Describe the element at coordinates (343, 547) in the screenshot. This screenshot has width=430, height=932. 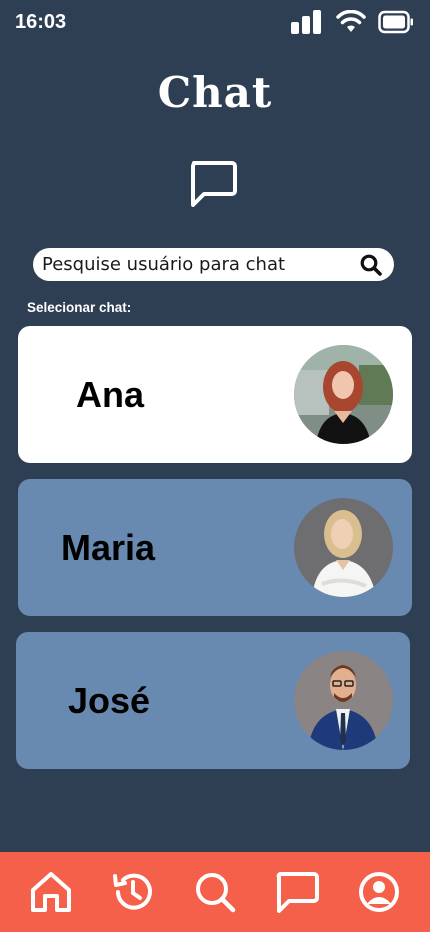
I see `avatar-maria` at that location.